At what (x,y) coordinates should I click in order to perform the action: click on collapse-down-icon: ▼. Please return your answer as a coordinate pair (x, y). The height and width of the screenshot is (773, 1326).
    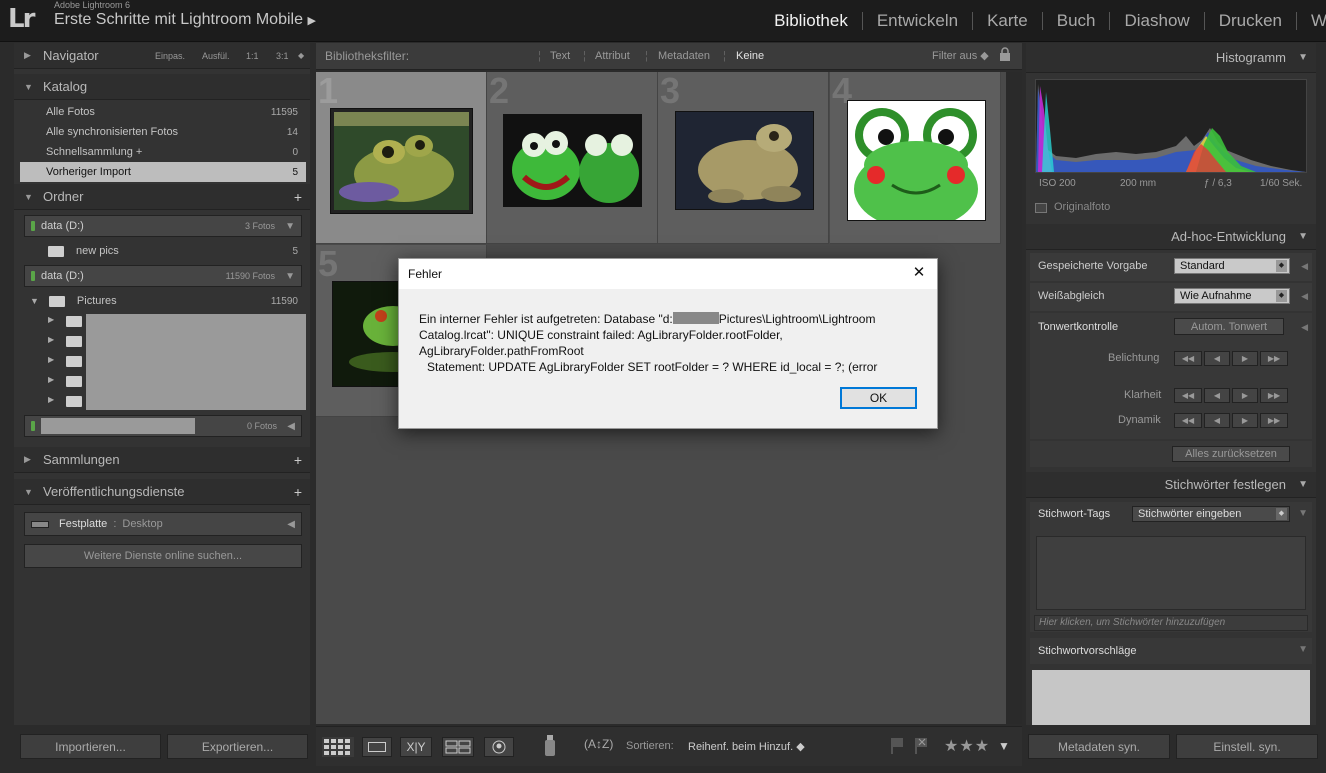
    Looking at the image, I should click on (1303, 57).